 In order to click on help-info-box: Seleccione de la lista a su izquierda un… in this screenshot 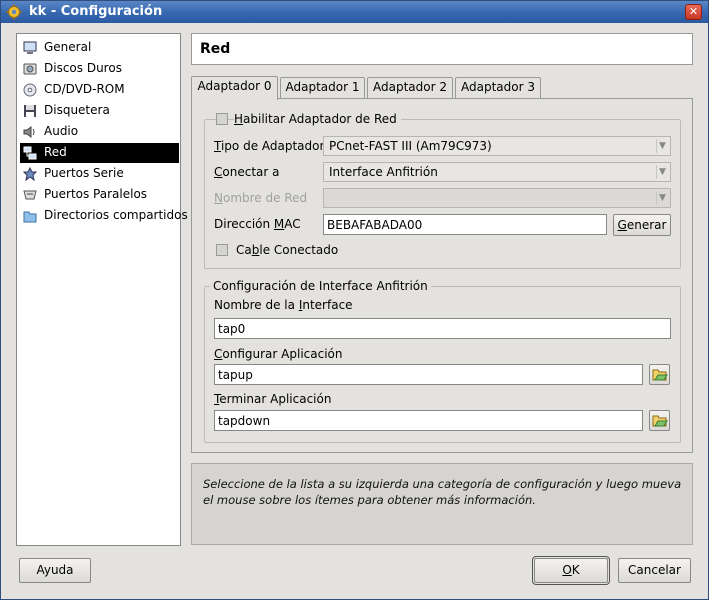, I will do `click(442, 504)`.